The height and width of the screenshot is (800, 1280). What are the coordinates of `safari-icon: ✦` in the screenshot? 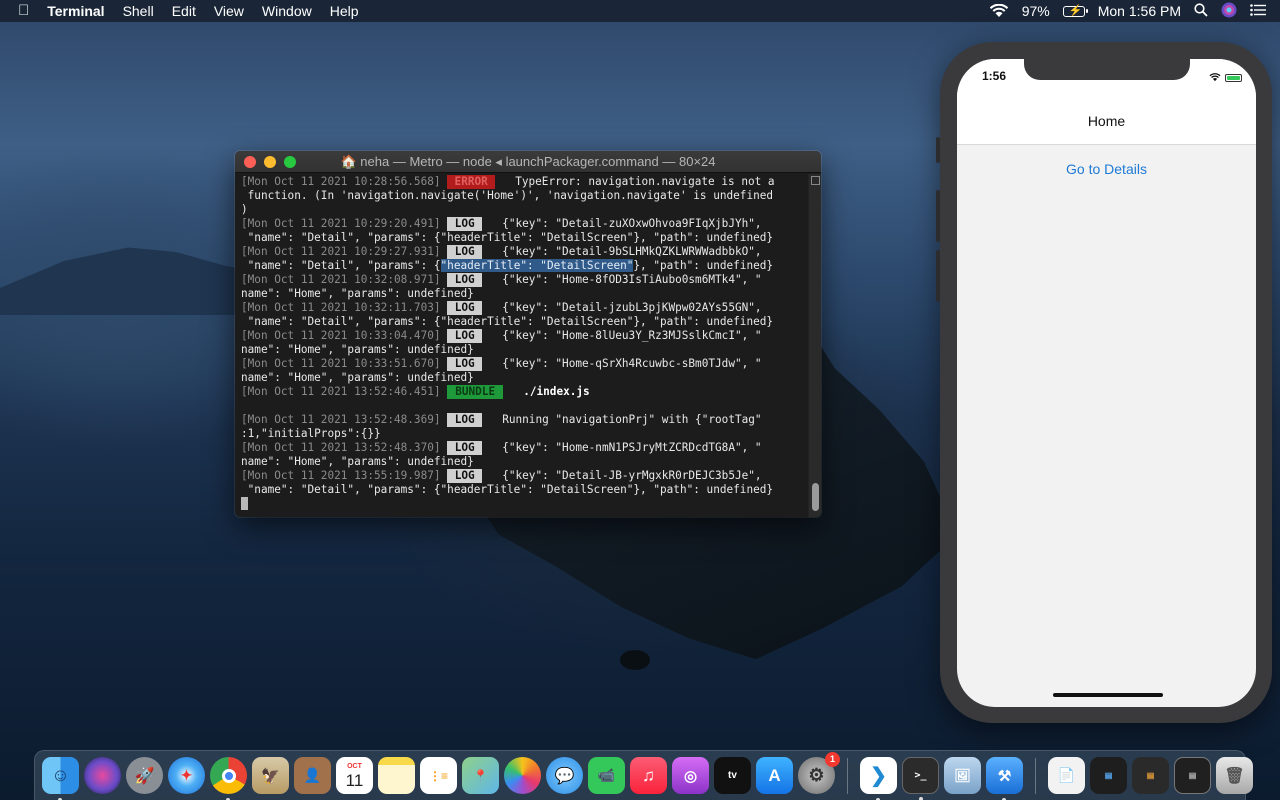 It's located at (186, 775).